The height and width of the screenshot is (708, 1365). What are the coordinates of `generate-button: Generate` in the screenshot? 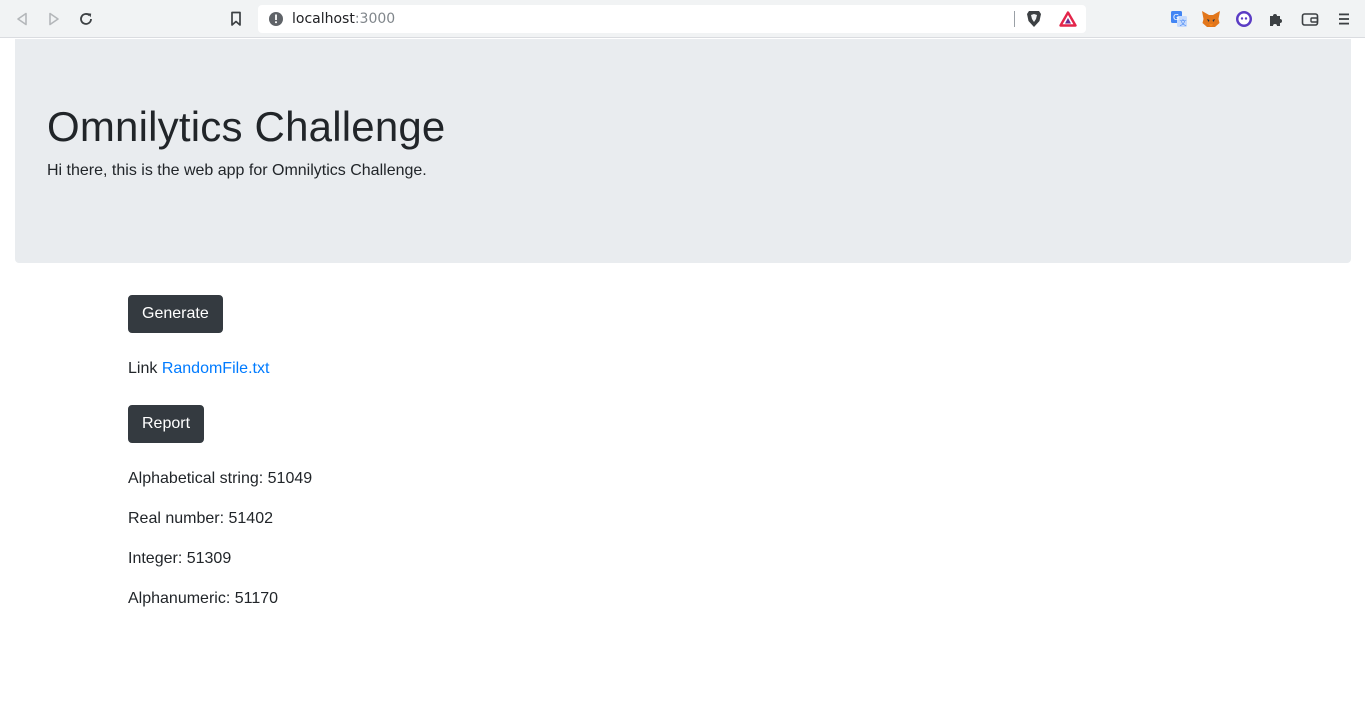 It's located at (175, 314).